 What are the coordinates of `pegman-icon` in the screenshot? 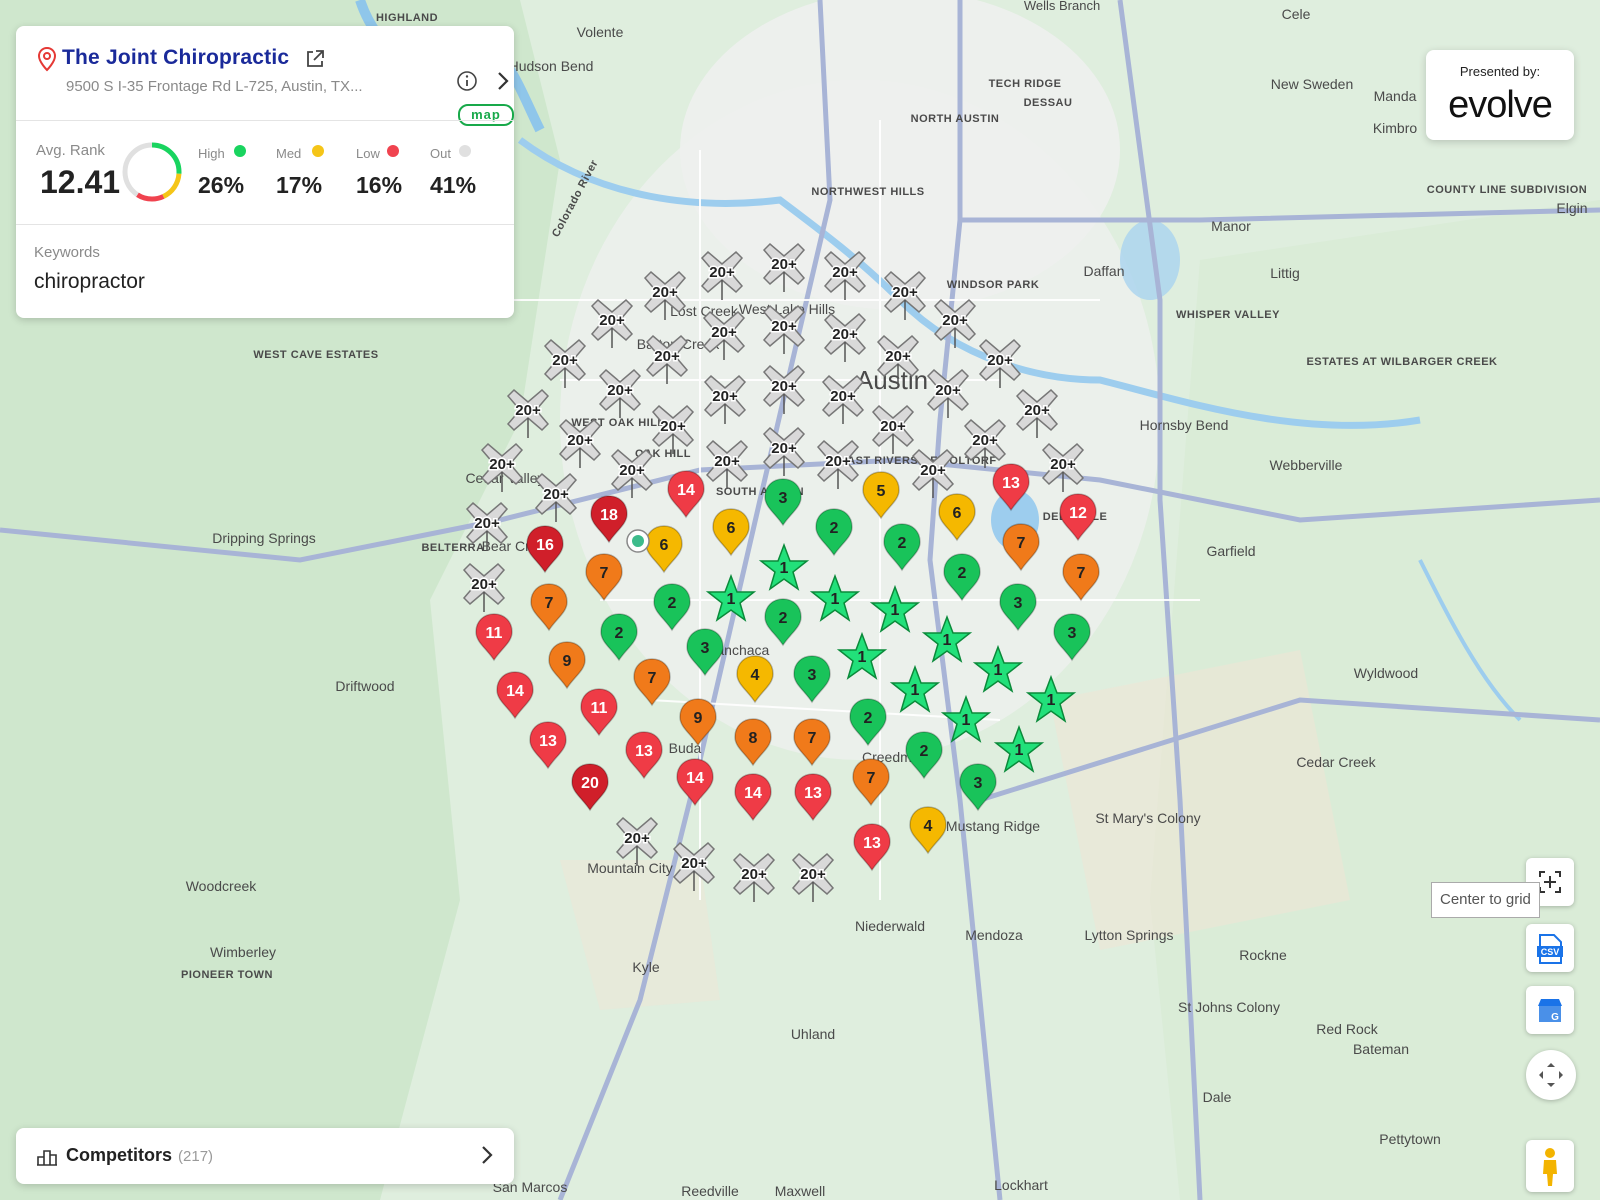 It's located at (1550, 1167).